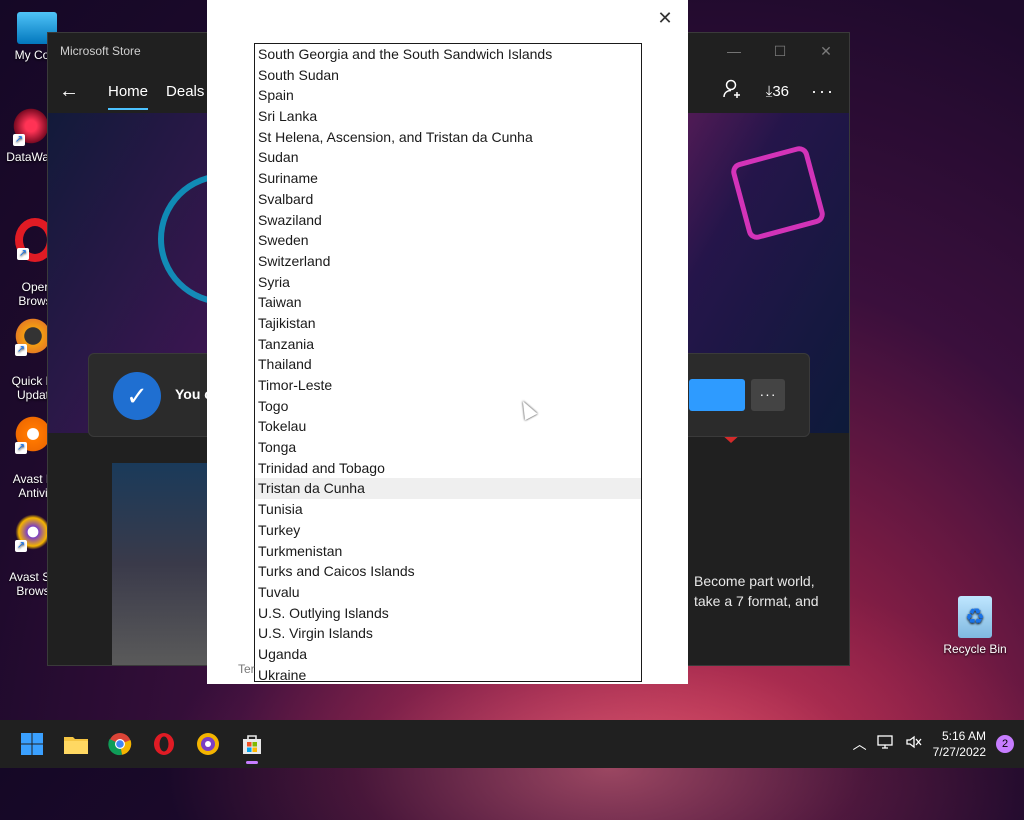  What do you see at coordinates (448, 178) in the screenshot?
I see `country-option: Suriname` at bounding box center [448, 178].